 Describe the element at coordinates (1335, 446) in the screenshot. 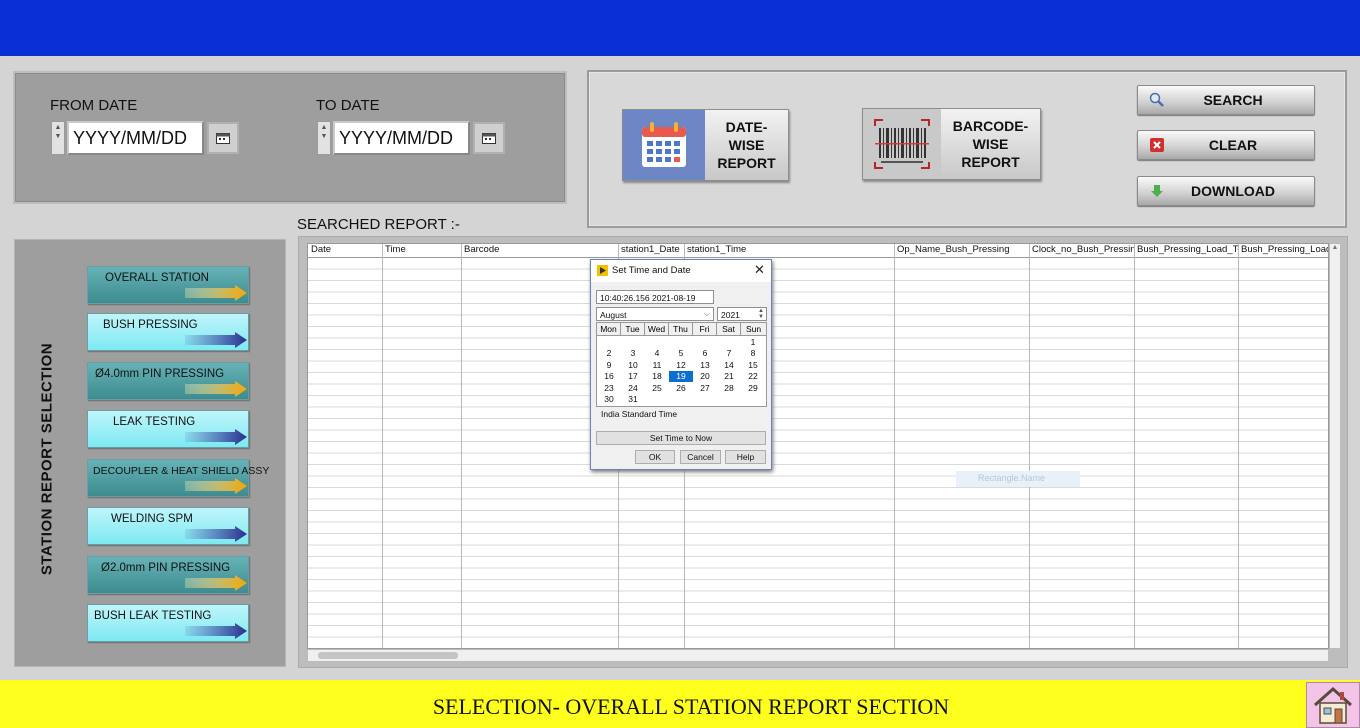

I see `table-vertical-scrollbar: ▲` at that location.